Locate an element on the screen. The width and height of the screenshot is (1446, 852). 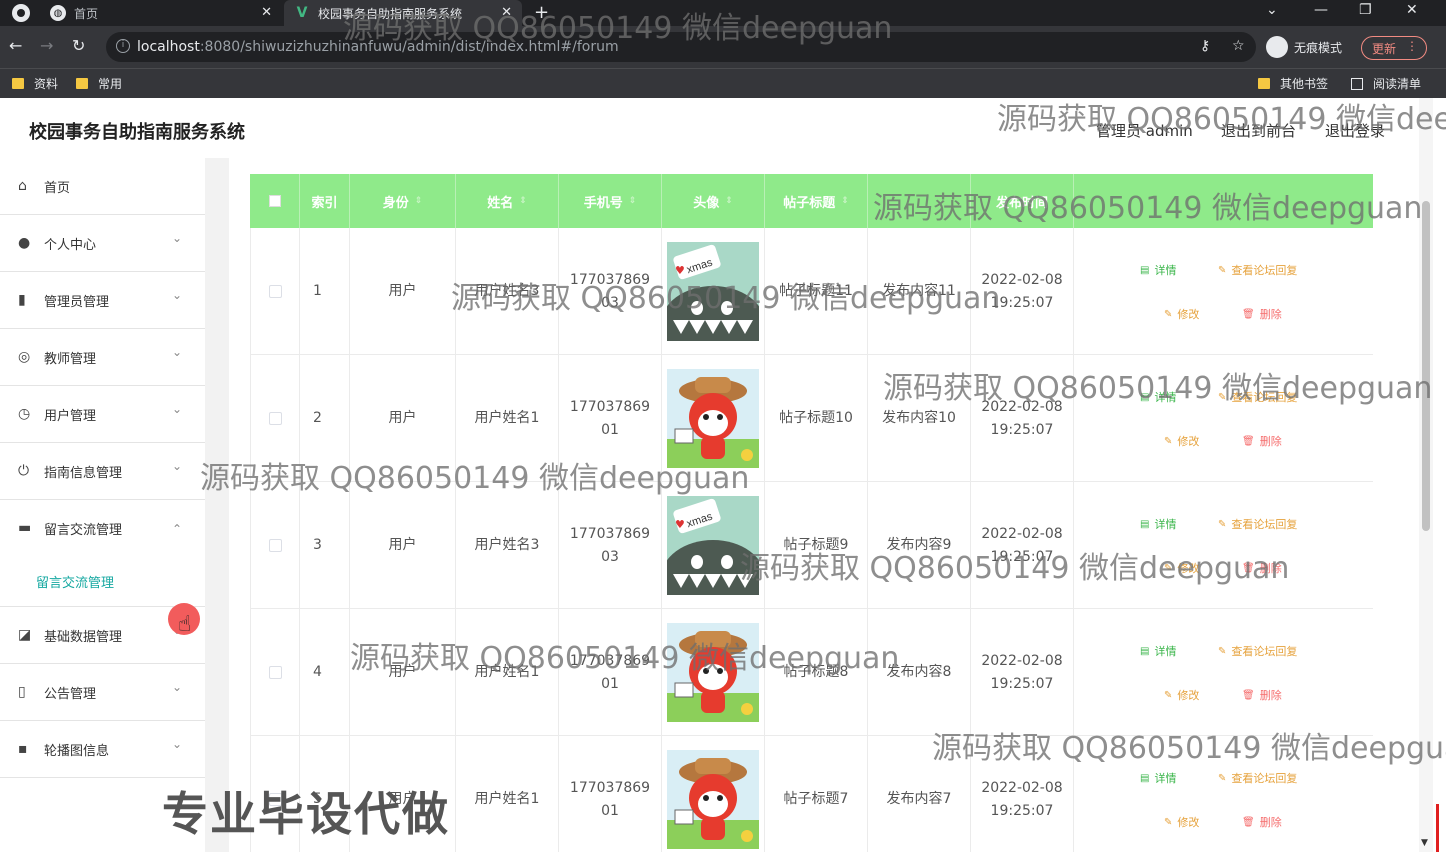
avatar is located at coordinates (713, 799).